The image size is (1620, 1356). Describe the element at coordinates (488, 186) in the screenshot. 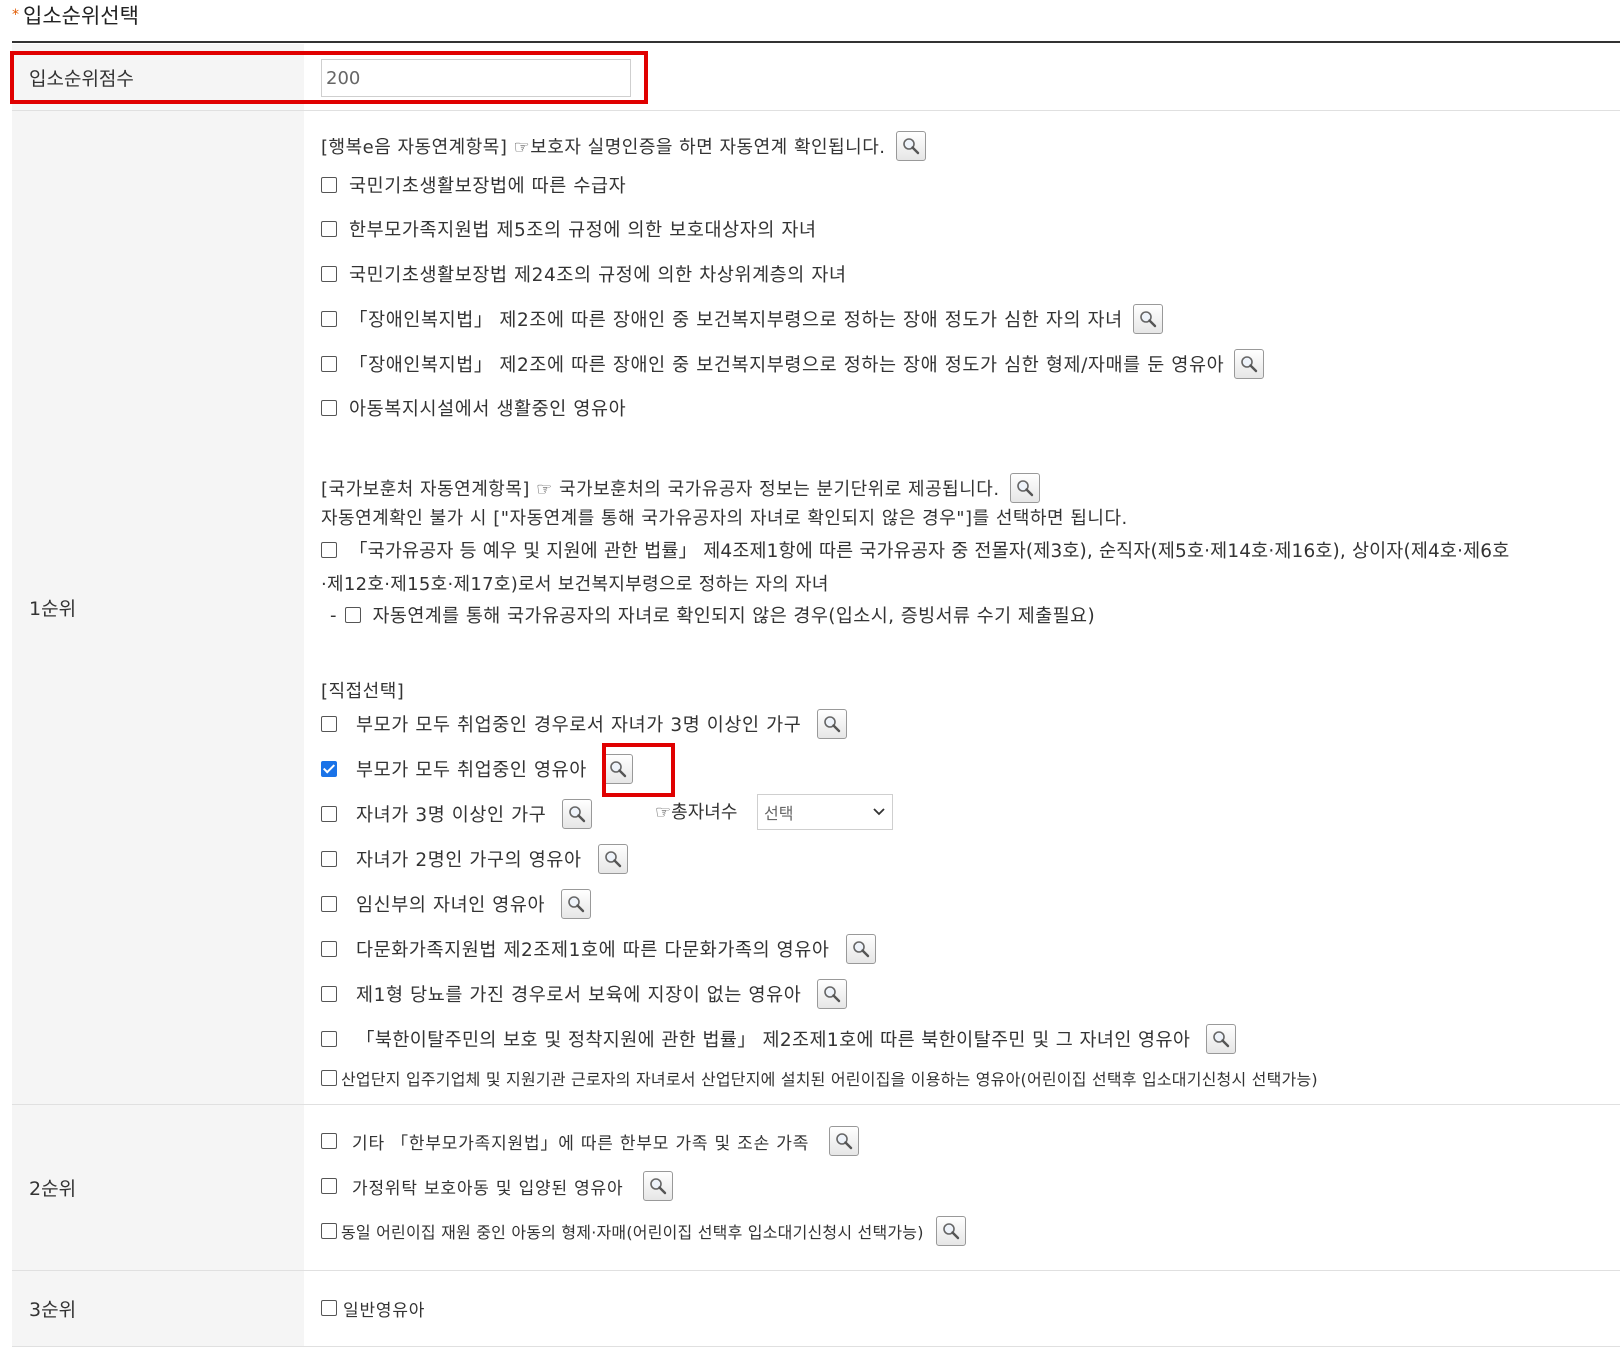

I see `checkbox-label: 국민기초생활보장법에 따른 수급자` at that location.